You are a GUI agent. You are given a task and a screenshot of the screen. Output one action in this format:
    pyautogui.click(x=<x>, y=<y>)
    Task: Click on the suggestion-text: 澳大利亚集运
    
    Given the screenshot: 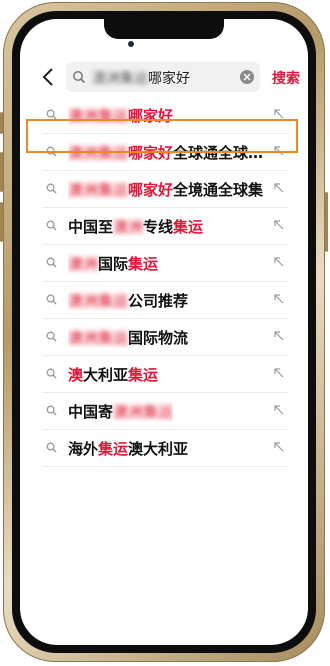 What is the action you would take?
    pyautogui.click(x=113, y=374)
    